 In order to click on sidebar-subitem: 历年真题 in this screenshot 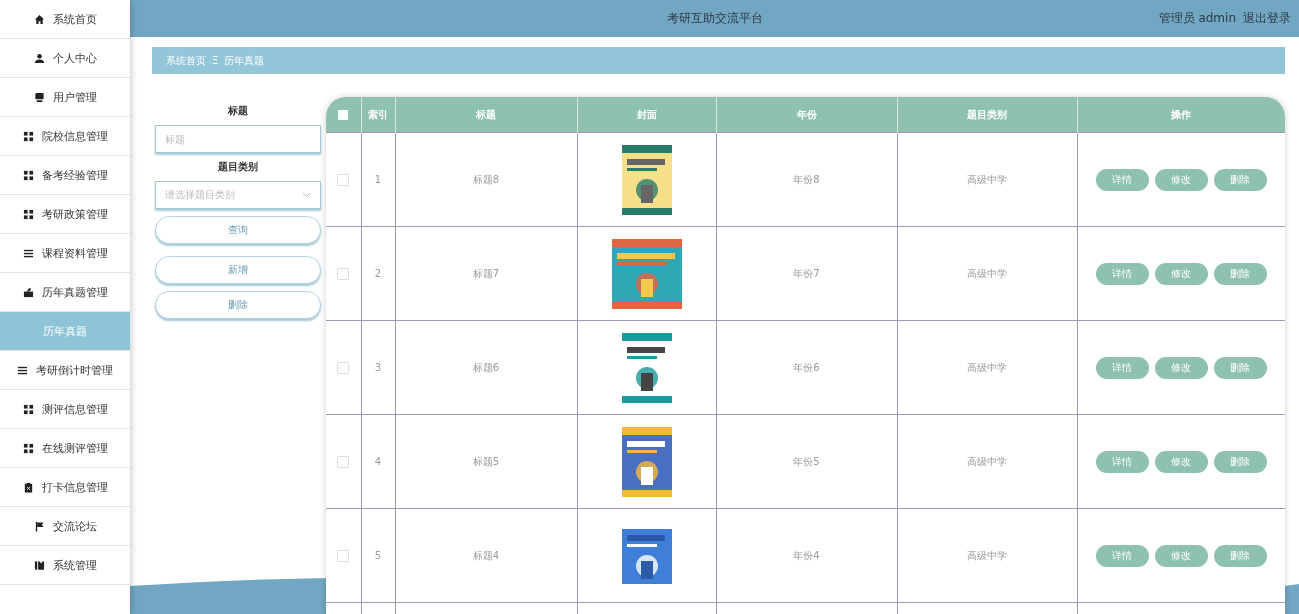, I will do `click(65, 331)`.